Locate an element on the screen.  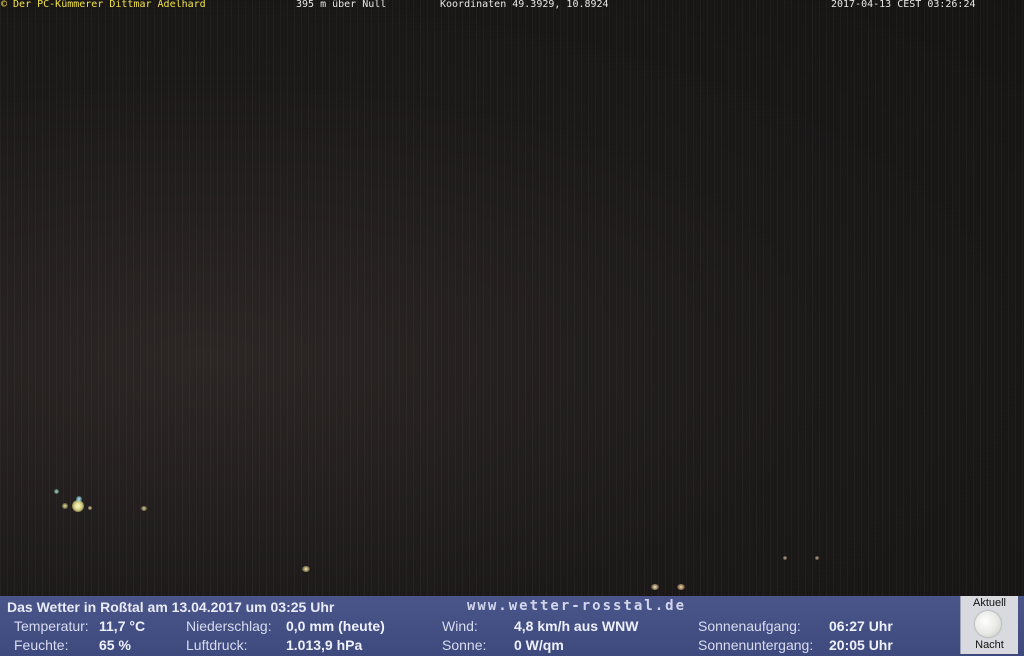
sunrise-label: Sonnenaufgang: is located at coordinates (749, 626).